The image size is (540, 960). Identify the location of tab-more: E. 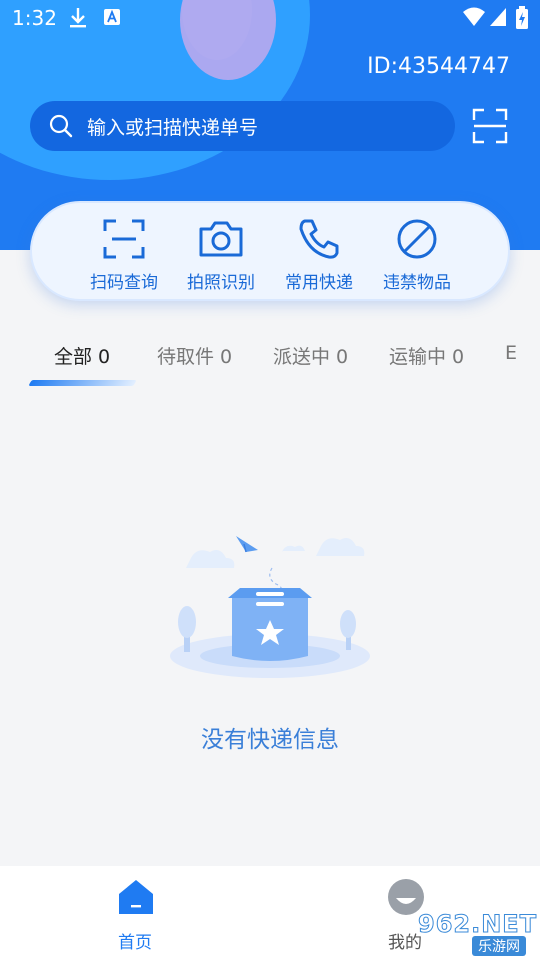
(511, 353).